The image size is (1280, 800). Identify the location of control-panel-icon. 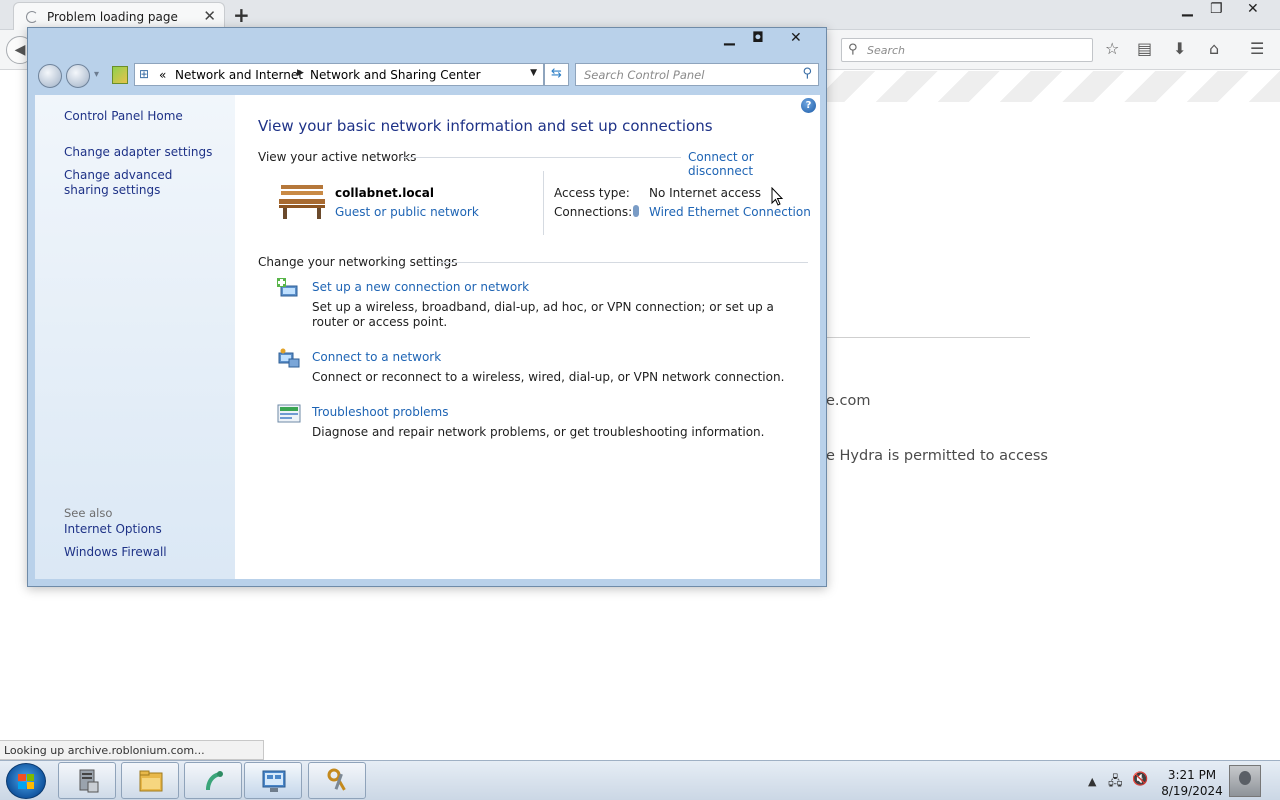
(120, 75).